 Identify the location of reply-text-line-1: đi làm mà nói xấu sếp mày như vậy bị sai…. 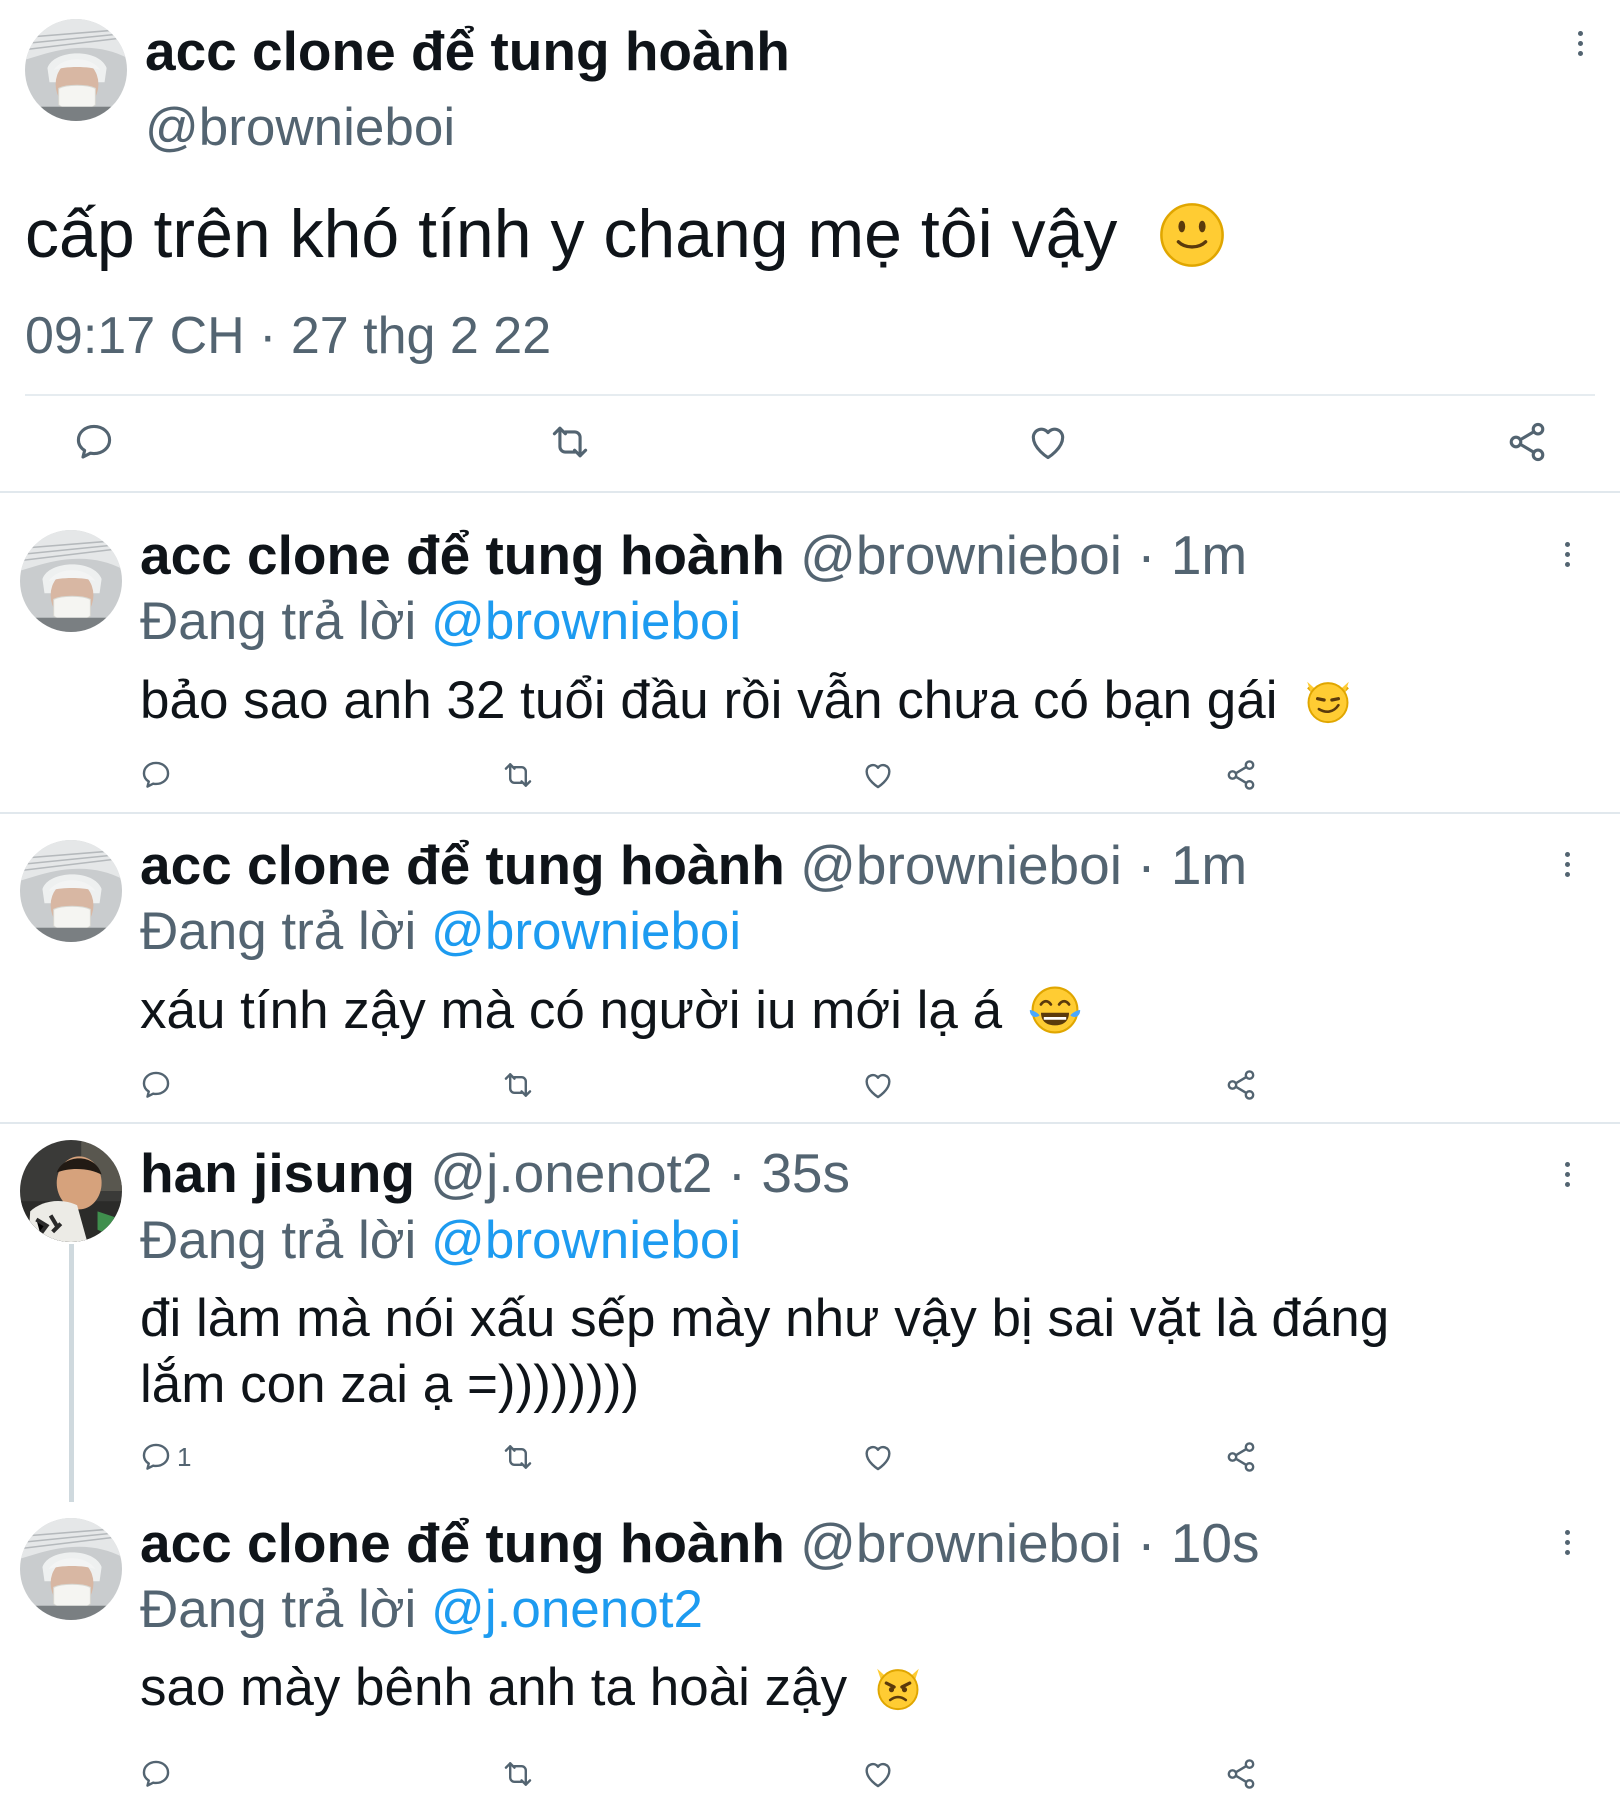
(765, 1318).